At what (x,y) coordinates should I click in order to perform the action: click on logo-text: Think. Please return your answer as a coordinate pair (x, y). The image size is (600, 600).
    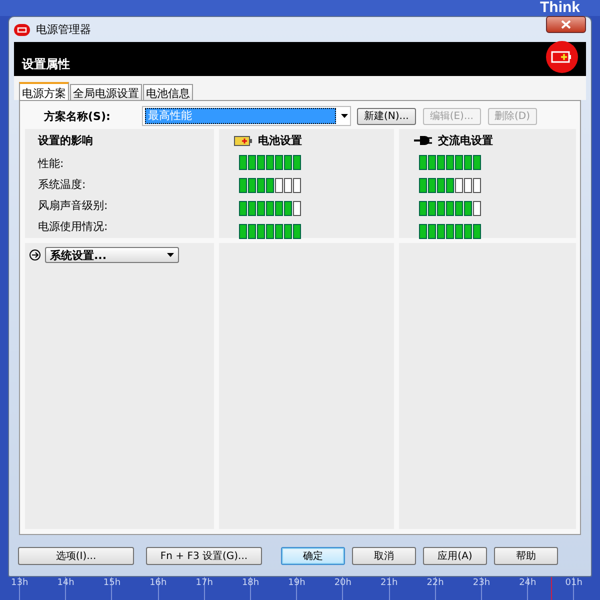
    Looking at the image, I should click on (560, 8).